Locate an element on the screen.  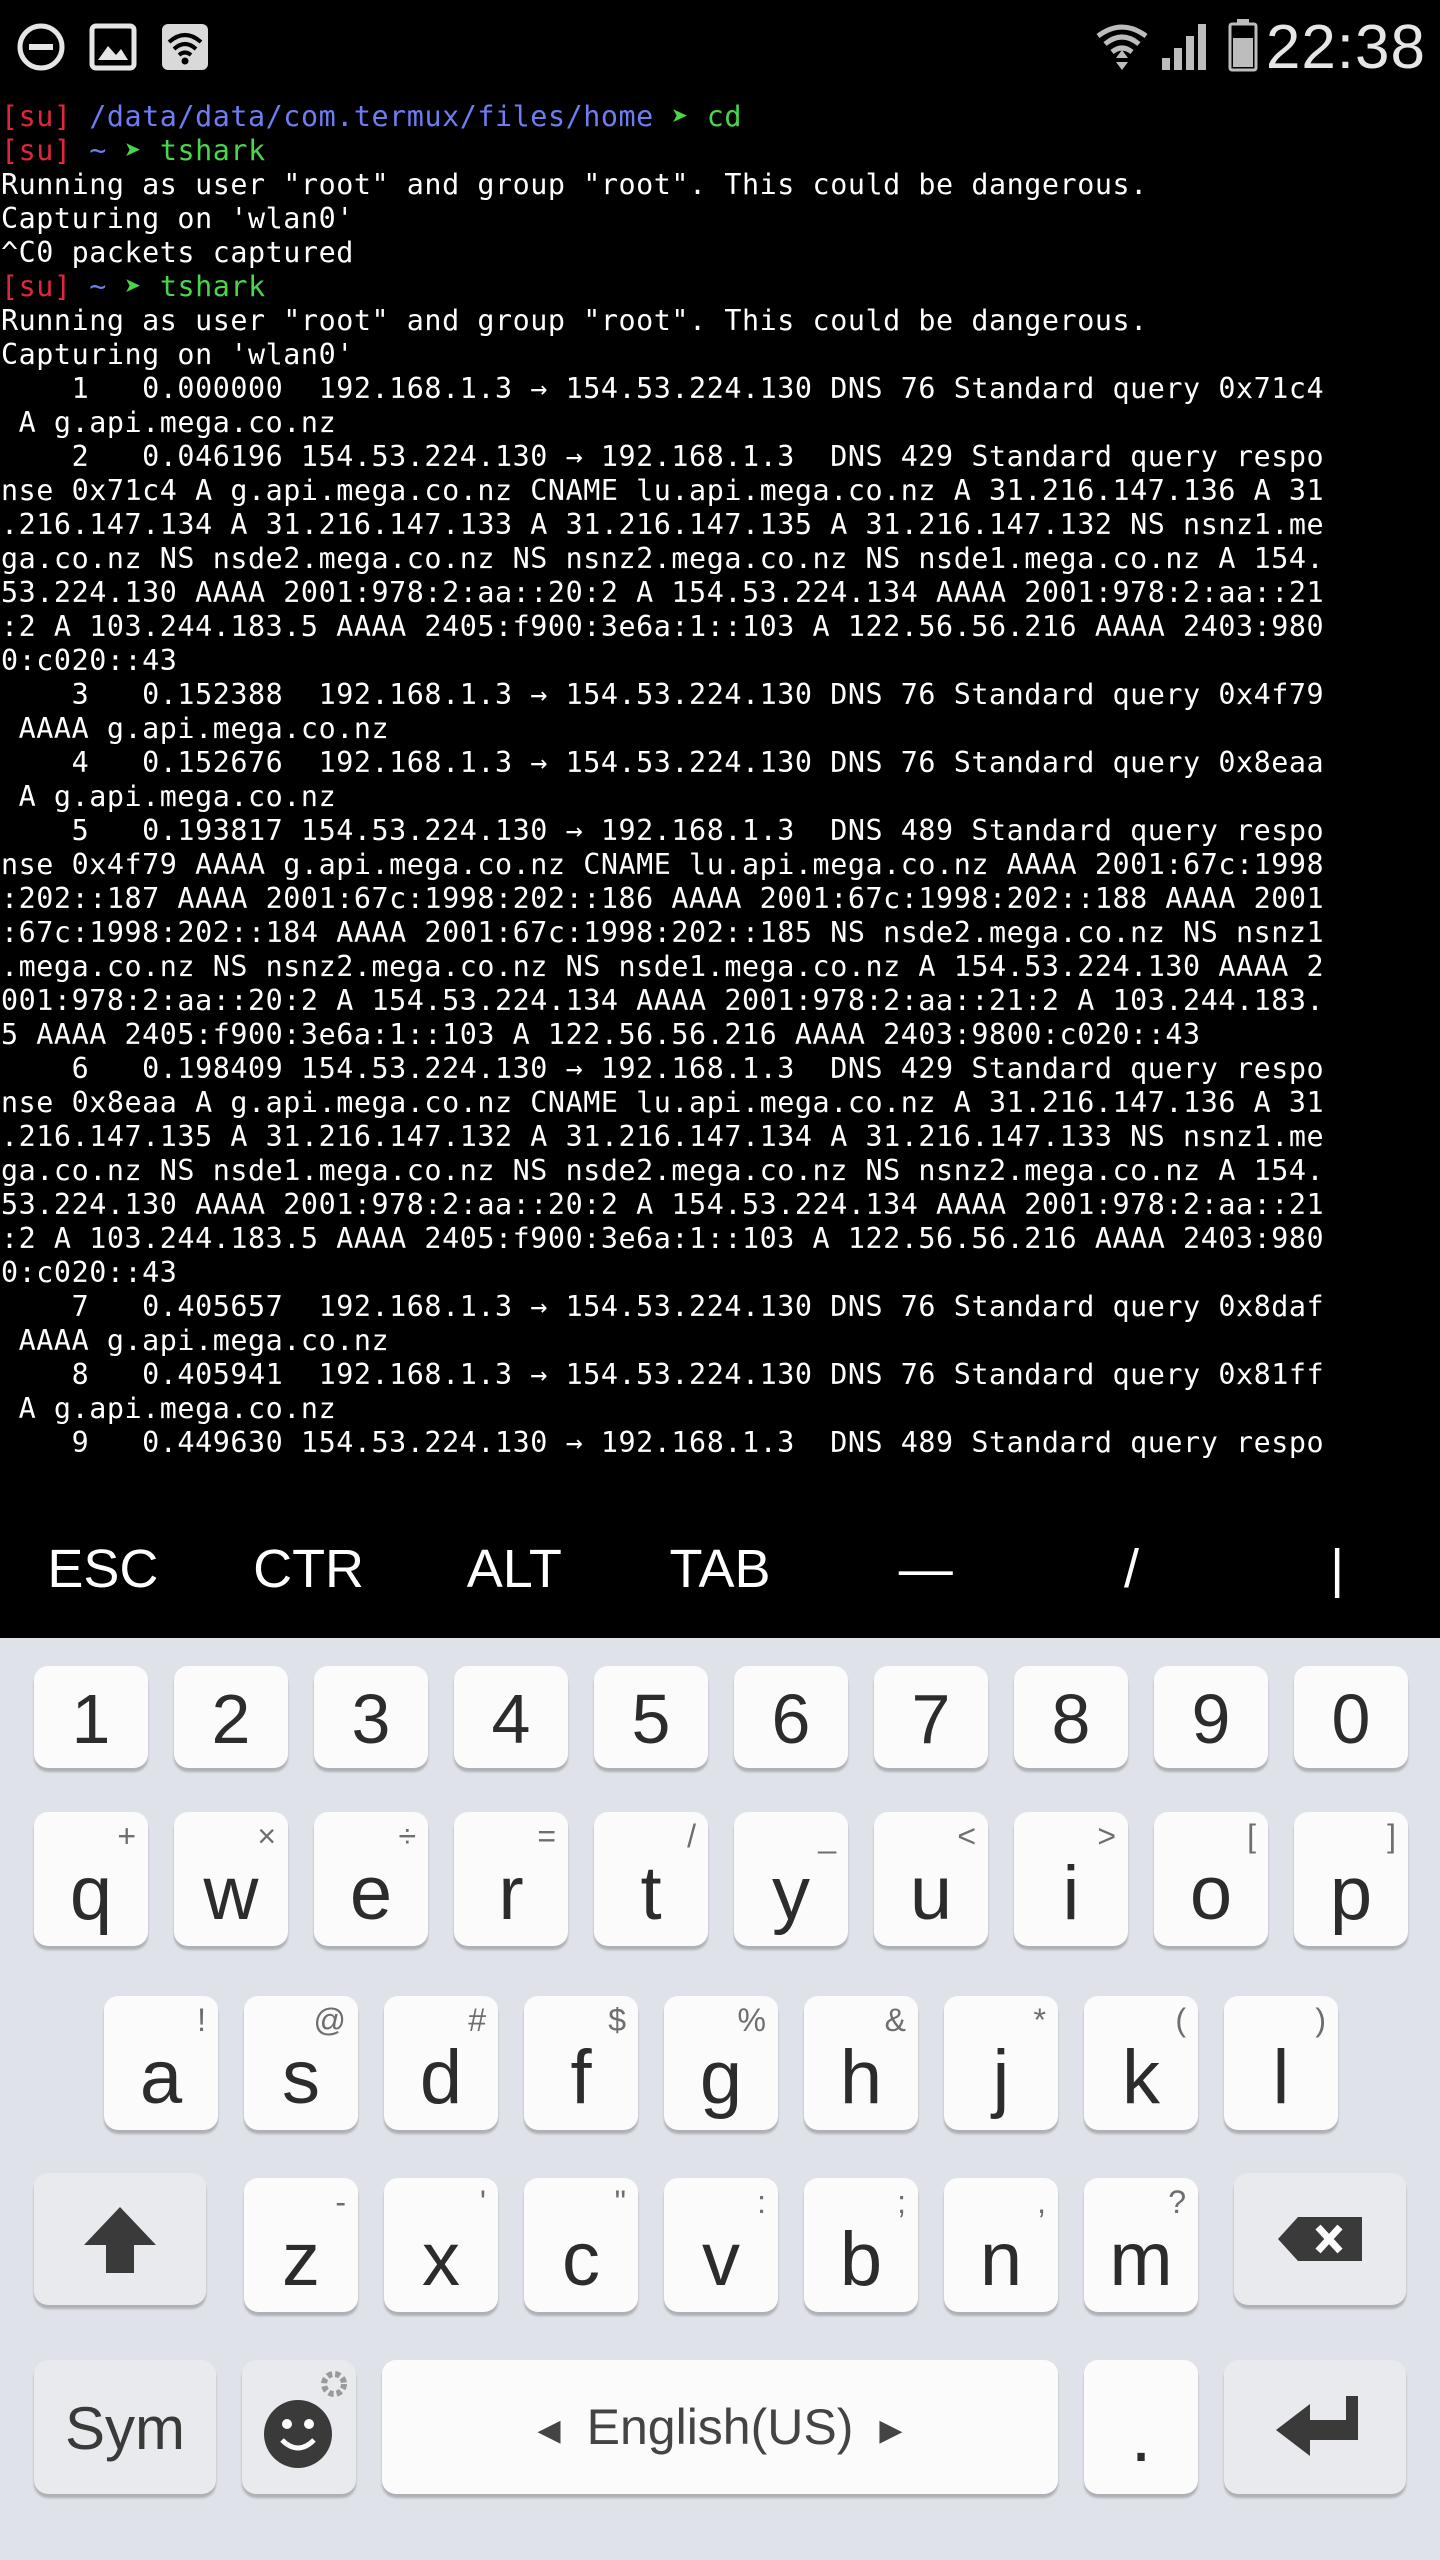
key-label: b is located at coordinates (861, 2259).